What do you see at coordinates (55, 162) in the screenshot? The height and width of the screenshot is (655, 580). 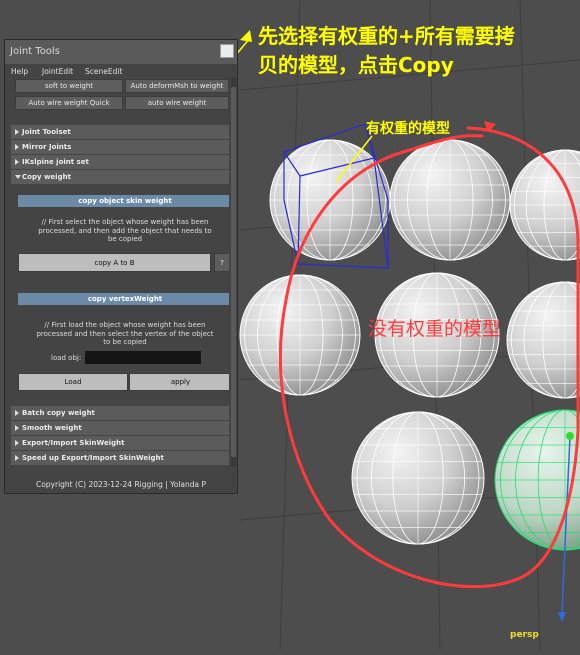 I see `section-label: IKslpine joint set` at bounding box center [55, 162].